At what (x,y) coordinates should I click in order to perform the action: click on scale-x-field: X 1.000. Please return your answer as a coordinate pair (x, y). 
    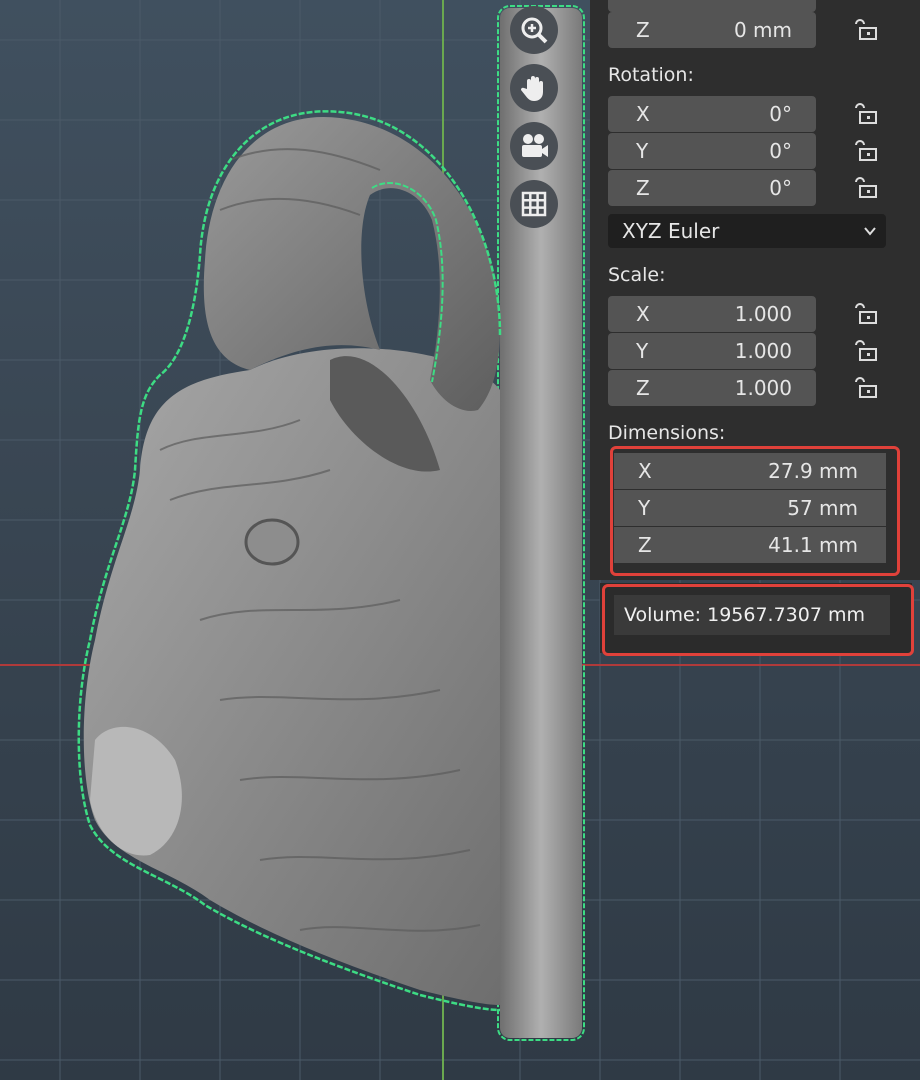
    Looking at the image, I should click on (712, 314).